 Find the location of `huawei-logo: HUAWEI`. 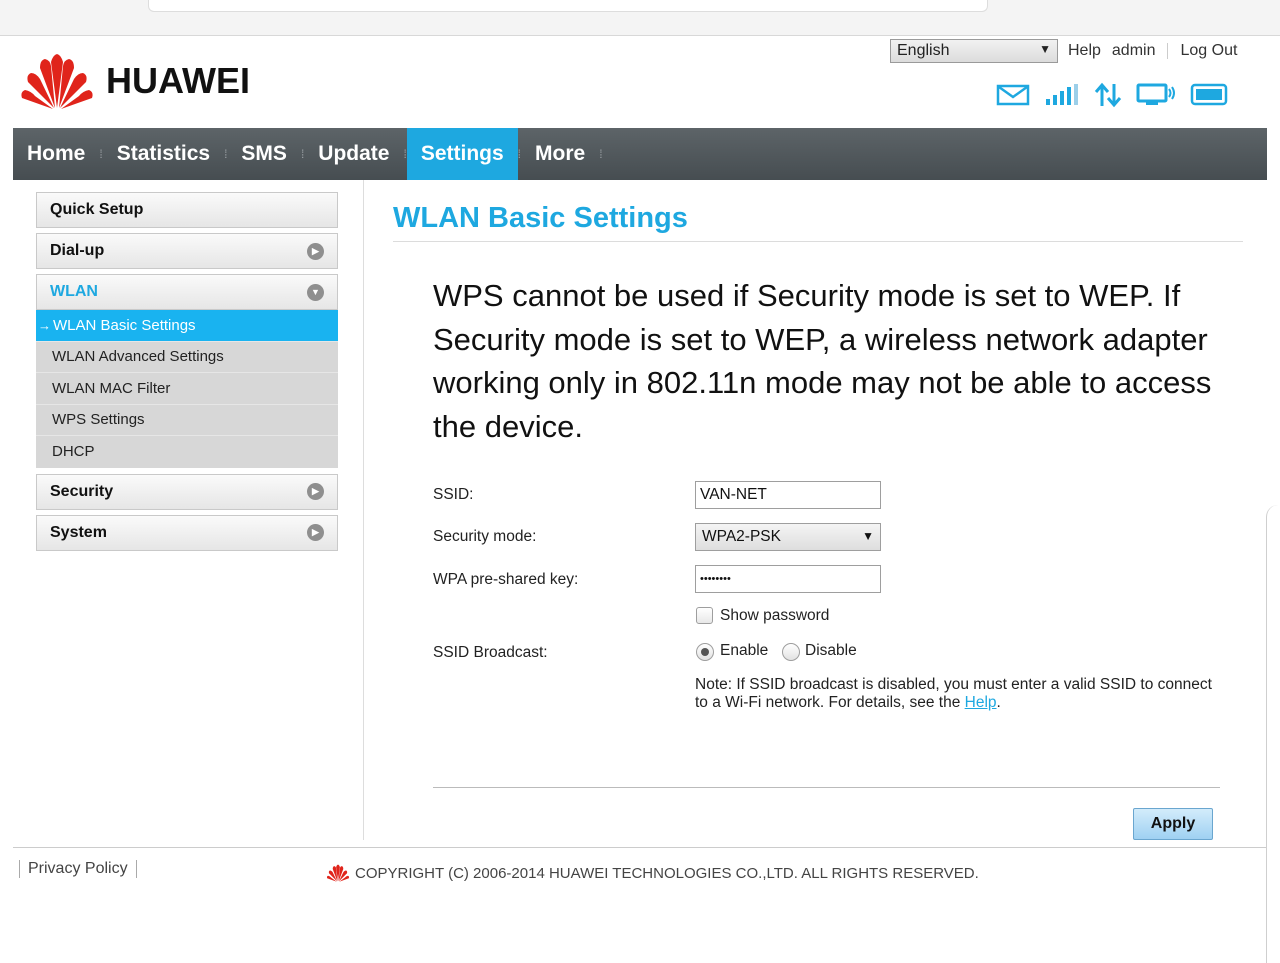

huawei-logo: HUAWEI is located at coordinates (135, 81).